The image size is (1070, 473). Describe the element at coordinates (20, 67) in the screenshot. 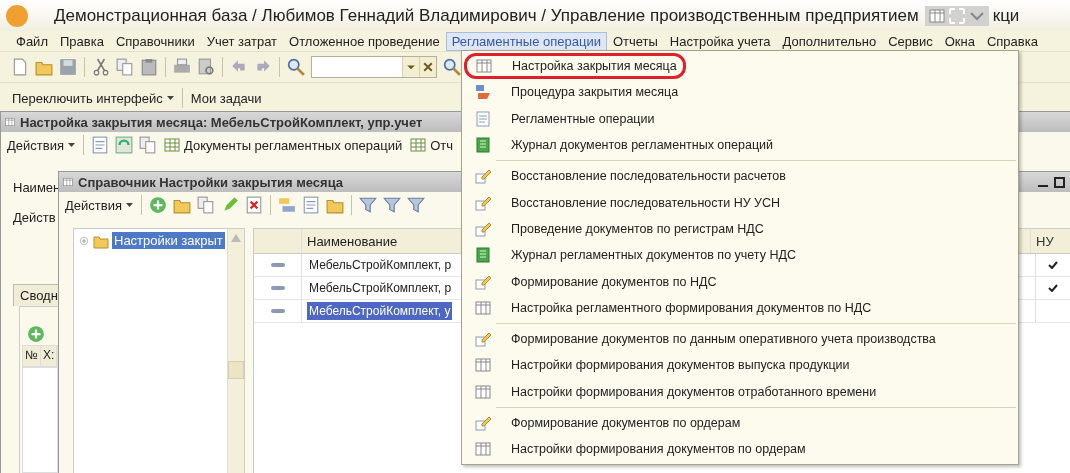

I see `new-document-icon` at that location.